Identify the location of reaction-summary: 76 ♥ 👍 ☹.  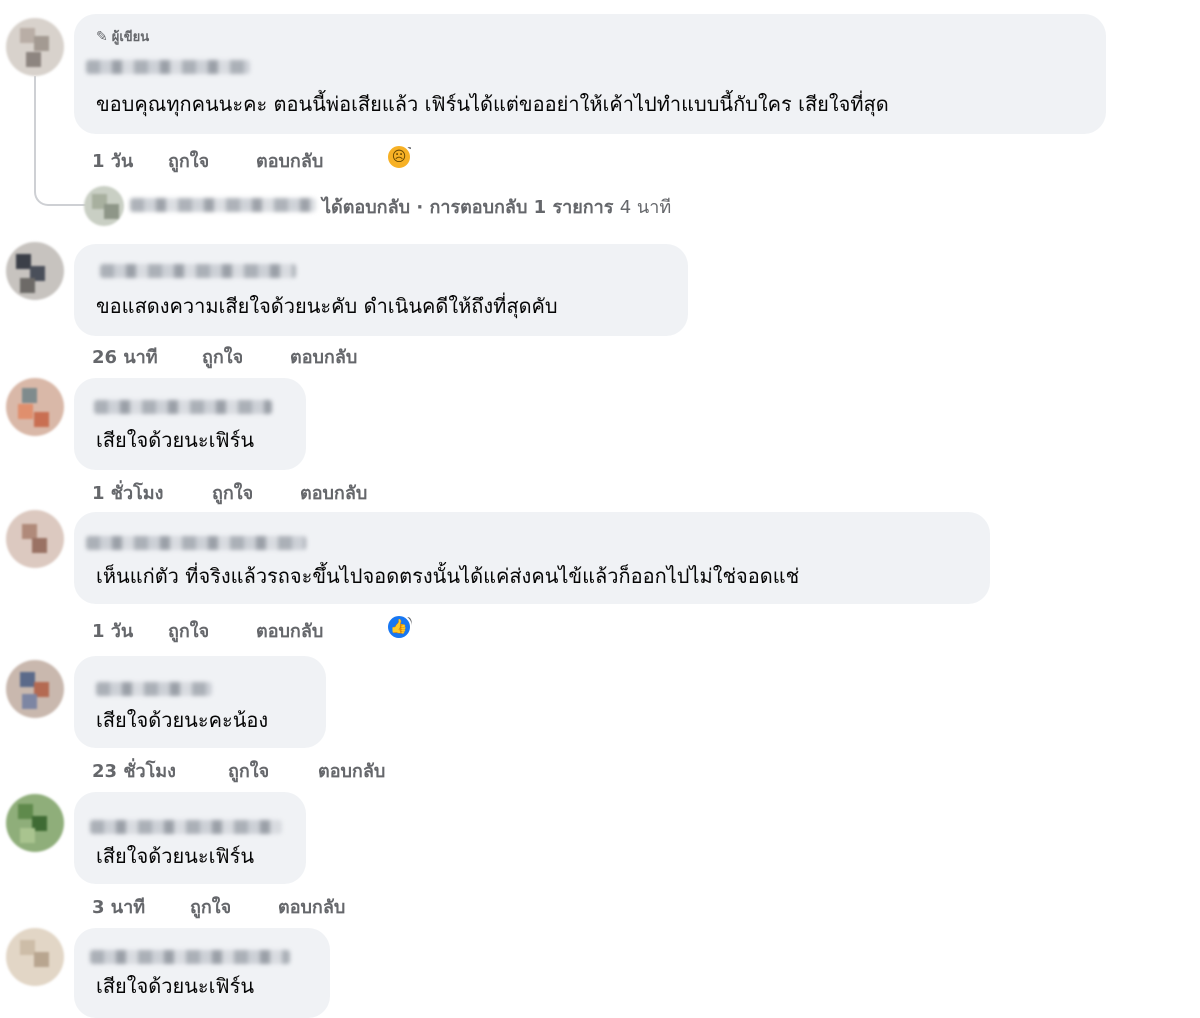
(402, 157).